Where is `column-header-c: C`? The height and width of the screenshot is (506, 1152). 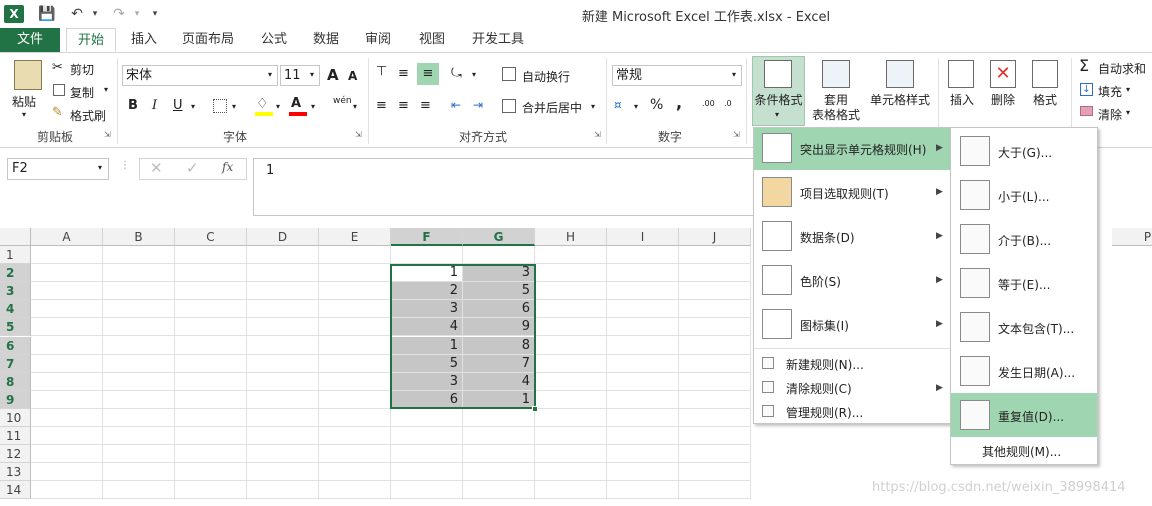 column-header-c: C is located at coordinates (211, 237).